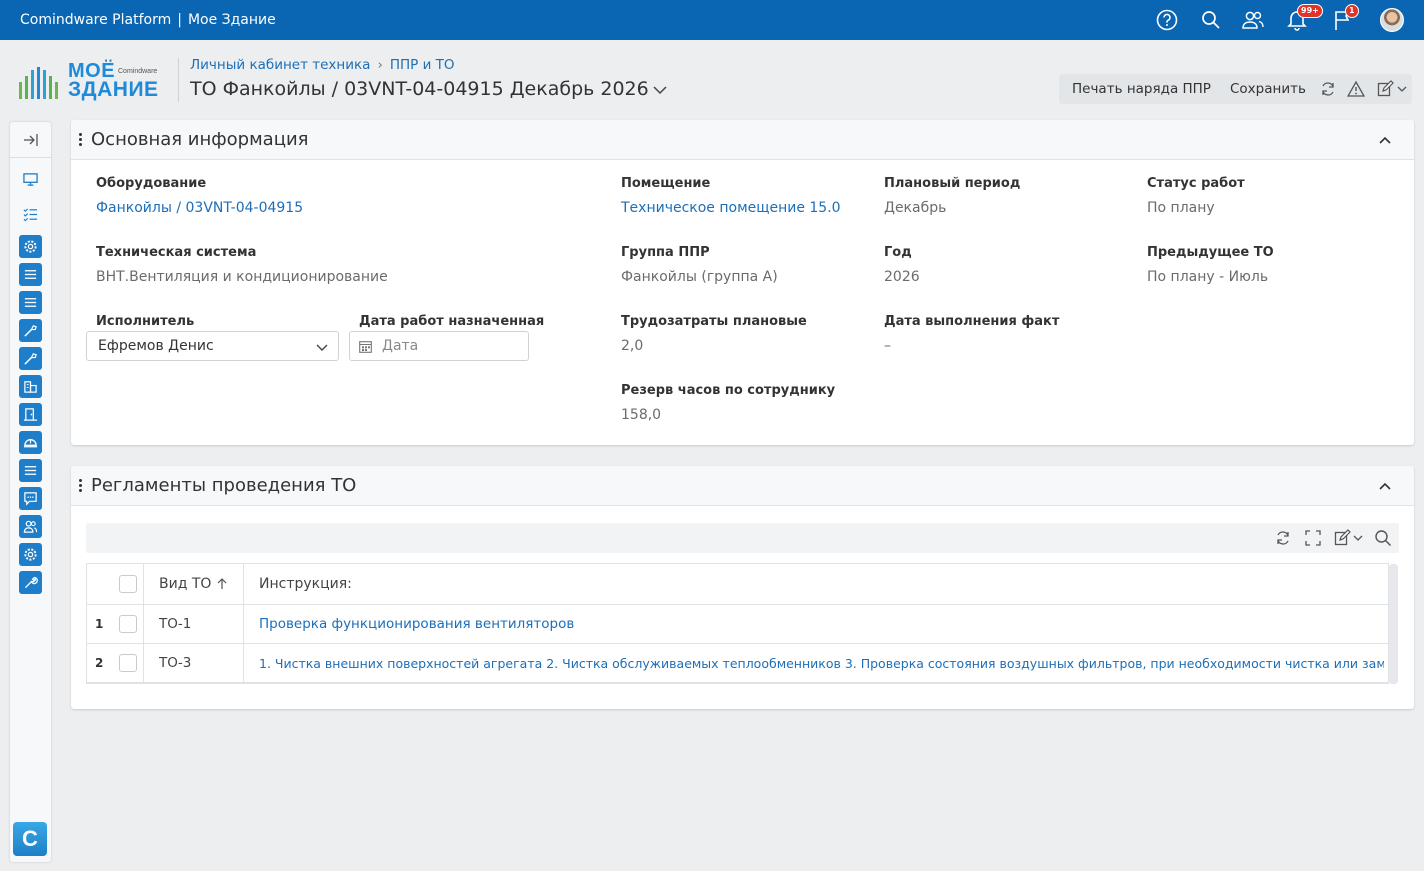 This screenshot has height=871, width=1424. What do you see at coordinates (1210, 252) in the screenshot?
I see `prev-to-label: Предыдущее ТО` at bounding box center [1210, 252].